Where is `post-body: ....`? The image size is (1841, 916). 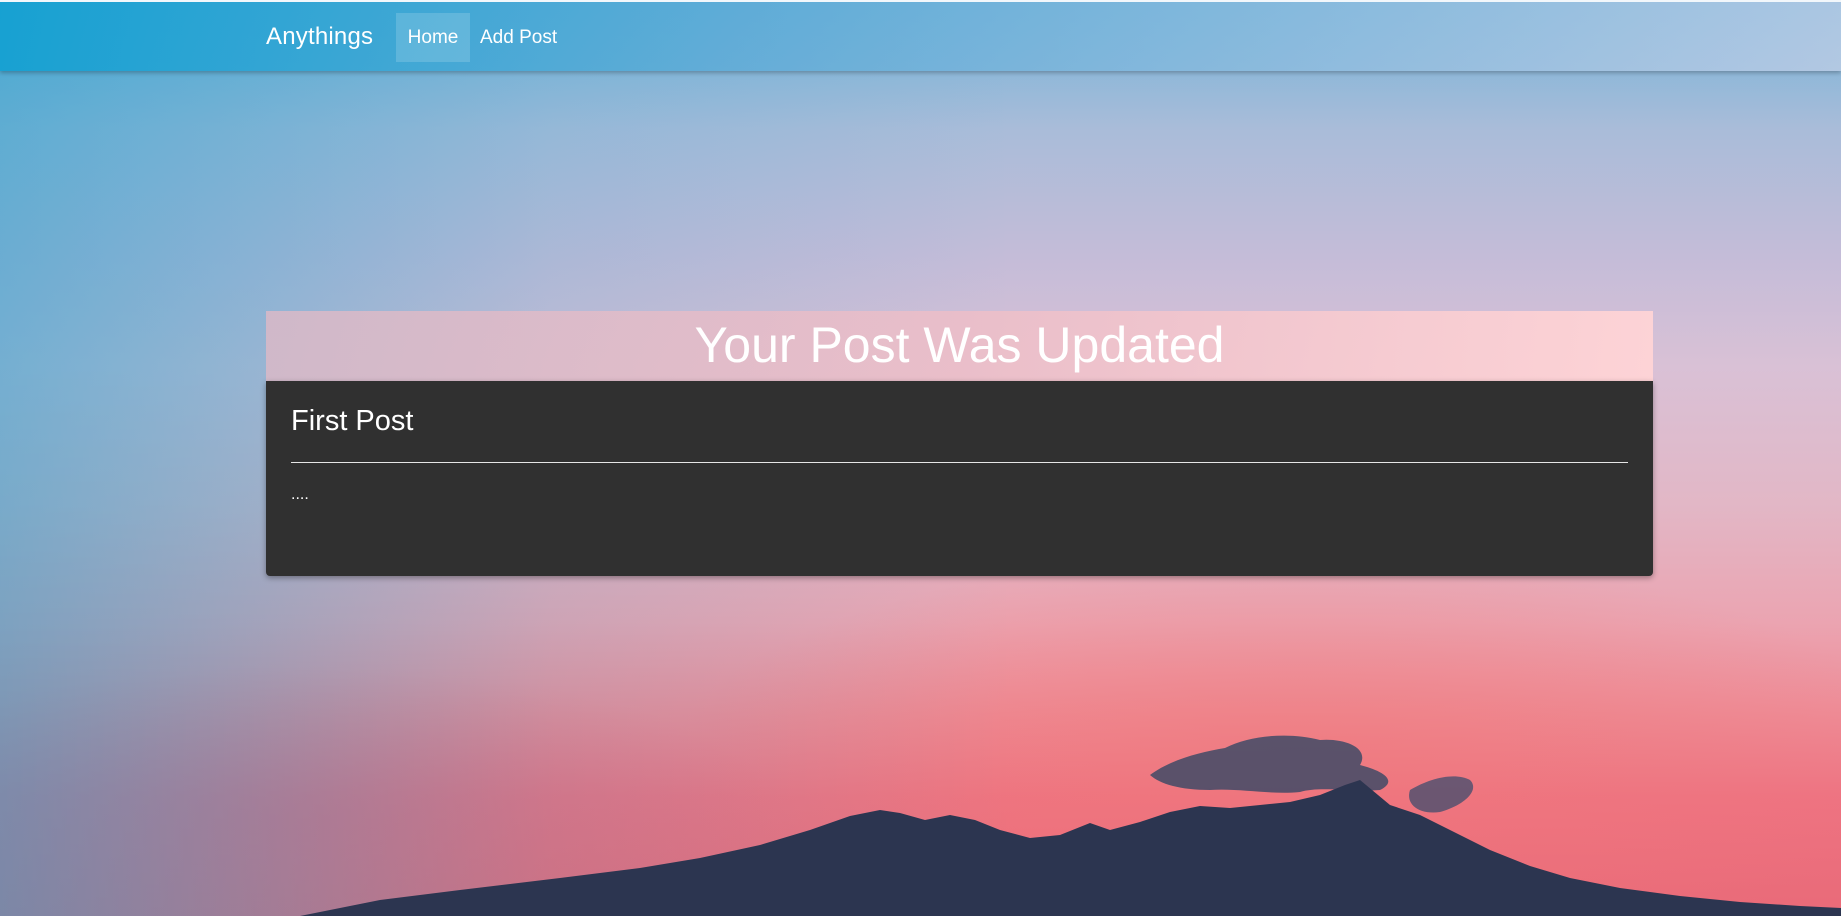 post-body: .... is located at coordinates (300, 494).